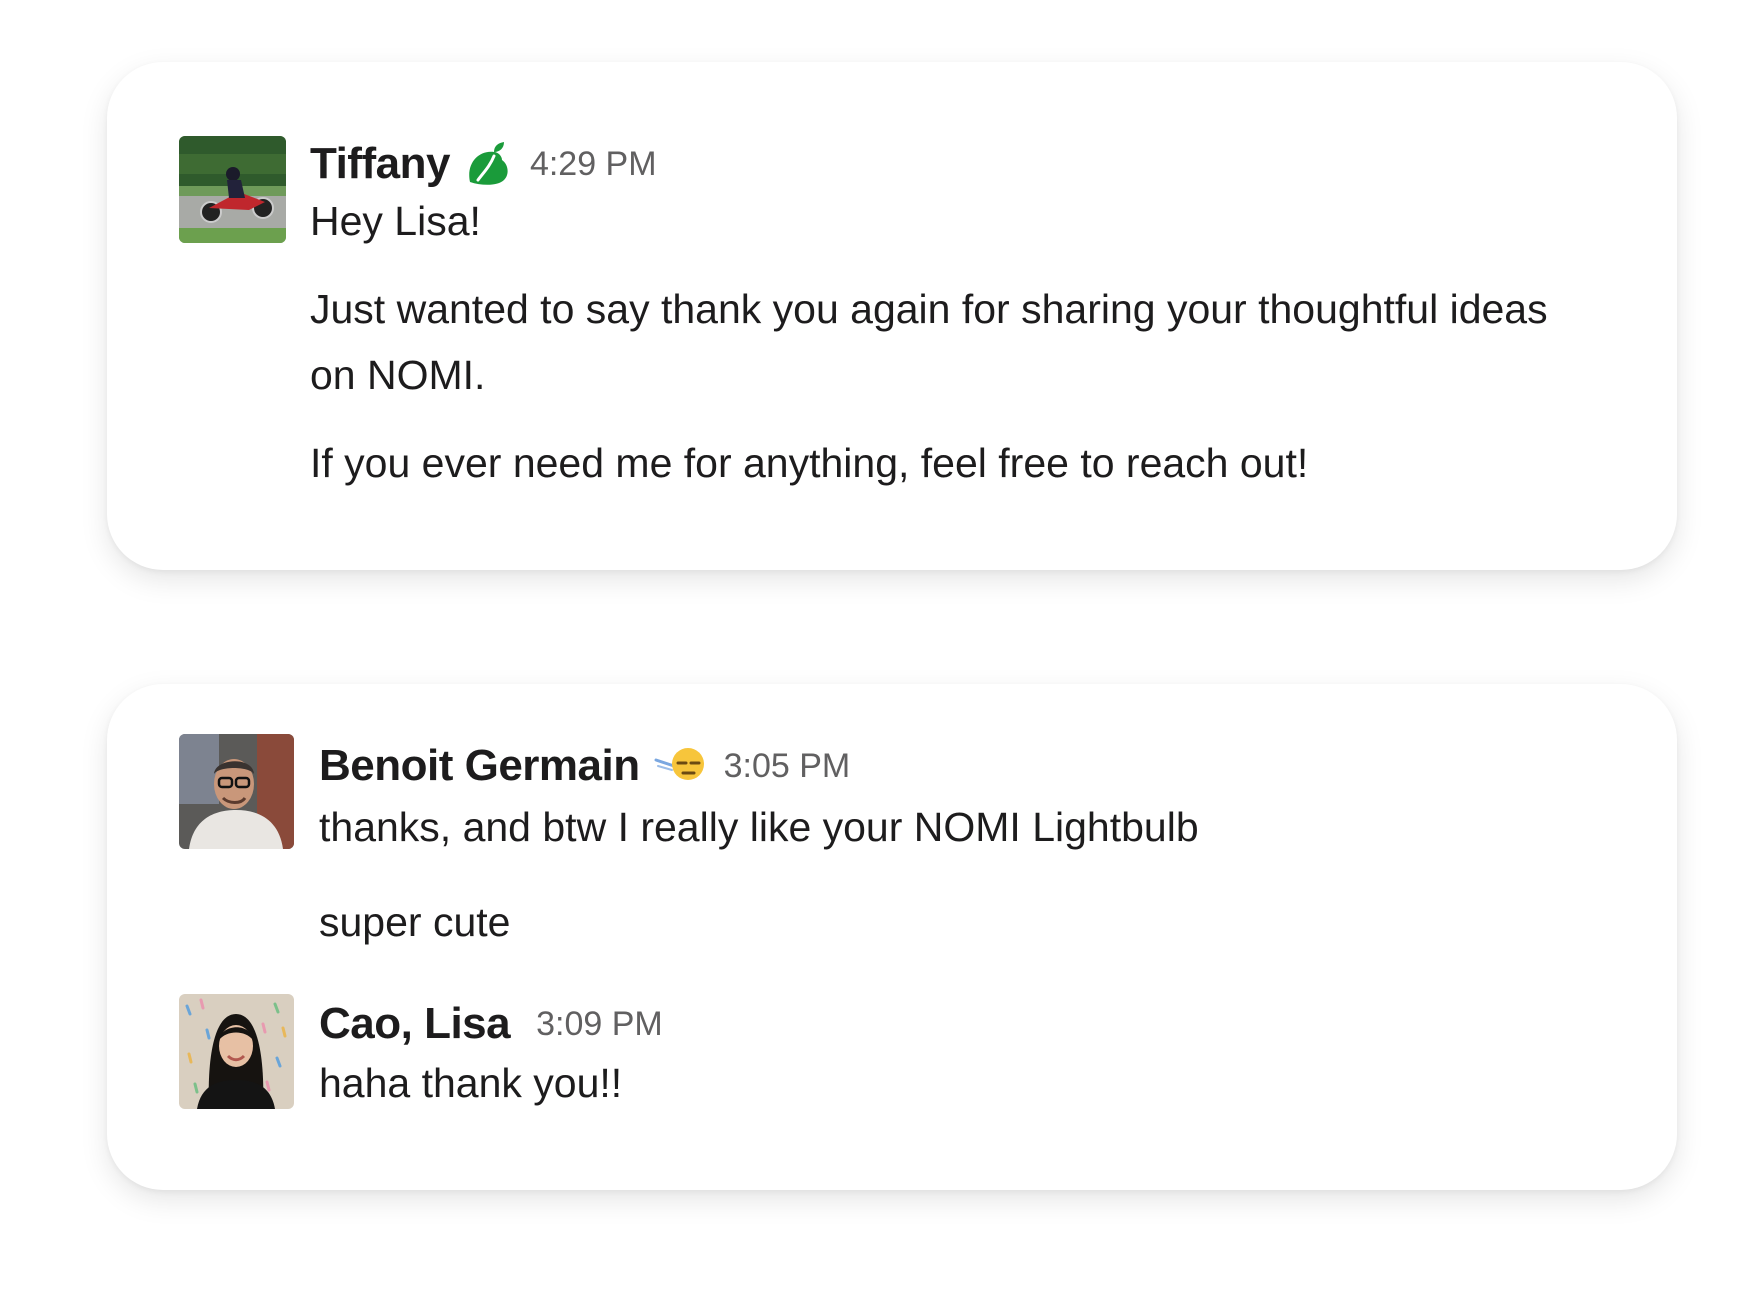 The image size is (1750, 1294). I want to click on sender-name: Cao, Lisa, so click(415, 1024).